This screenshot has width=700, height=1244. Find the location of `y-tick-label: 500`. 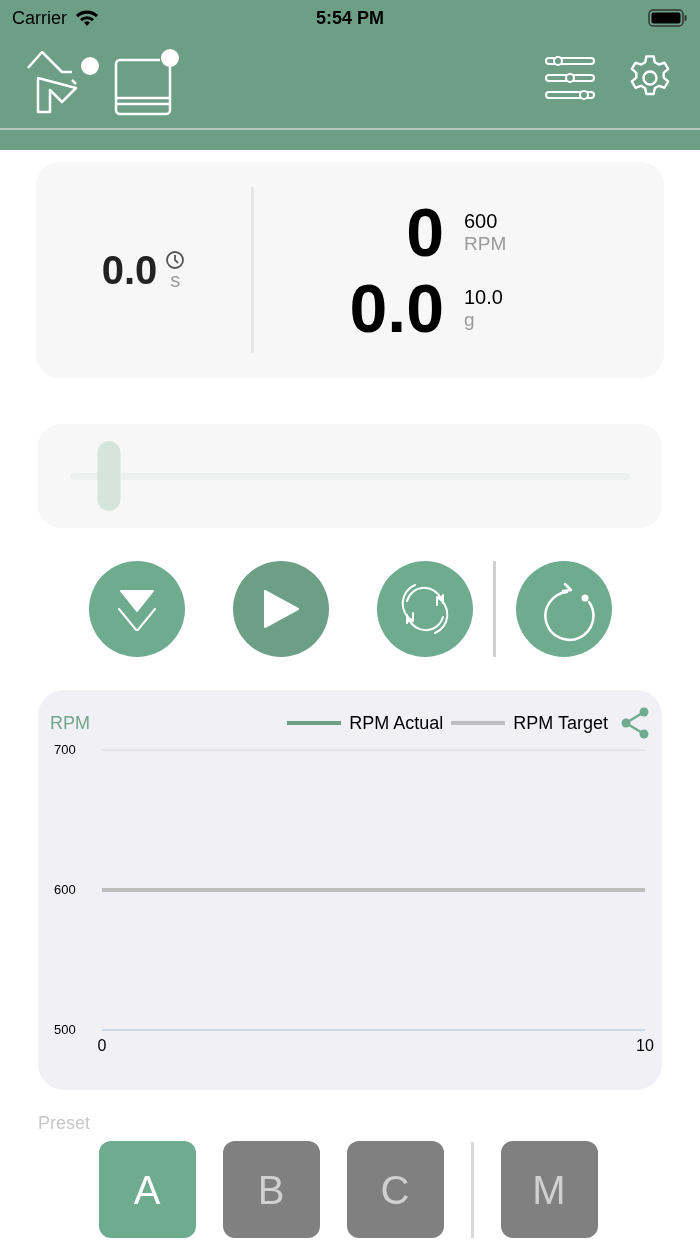

y-tick-label: 500 is located at coordinates (65, 1030).